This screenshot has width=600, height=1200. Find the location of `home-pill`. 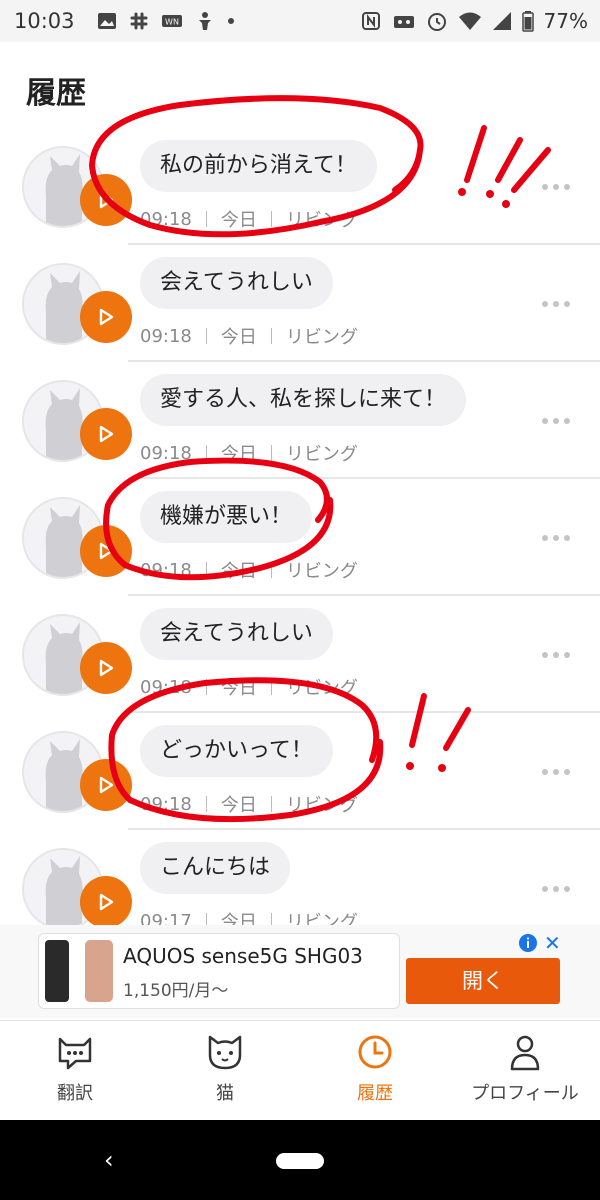

home-pill is located at coordinates (300, 1161).